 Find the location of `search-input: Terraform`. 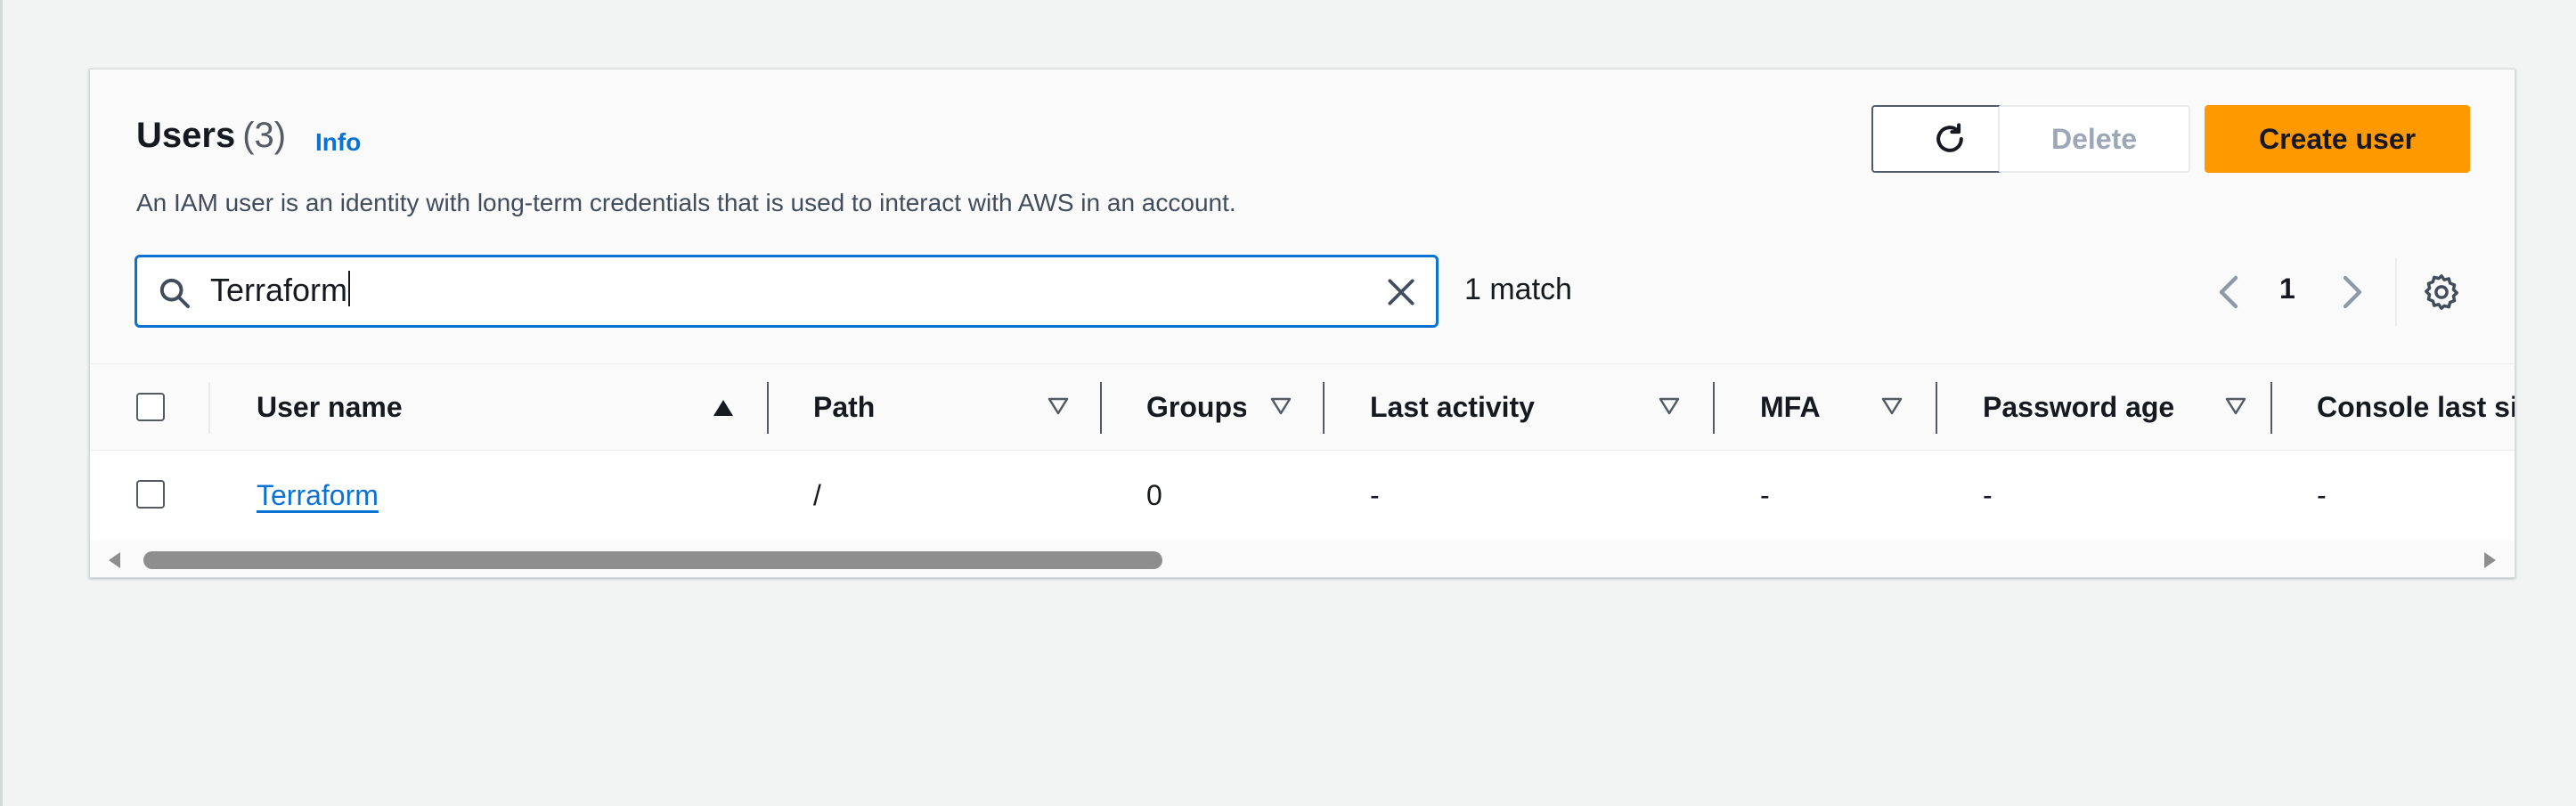

search-input: Terraform is located at coordinates (787, 291).